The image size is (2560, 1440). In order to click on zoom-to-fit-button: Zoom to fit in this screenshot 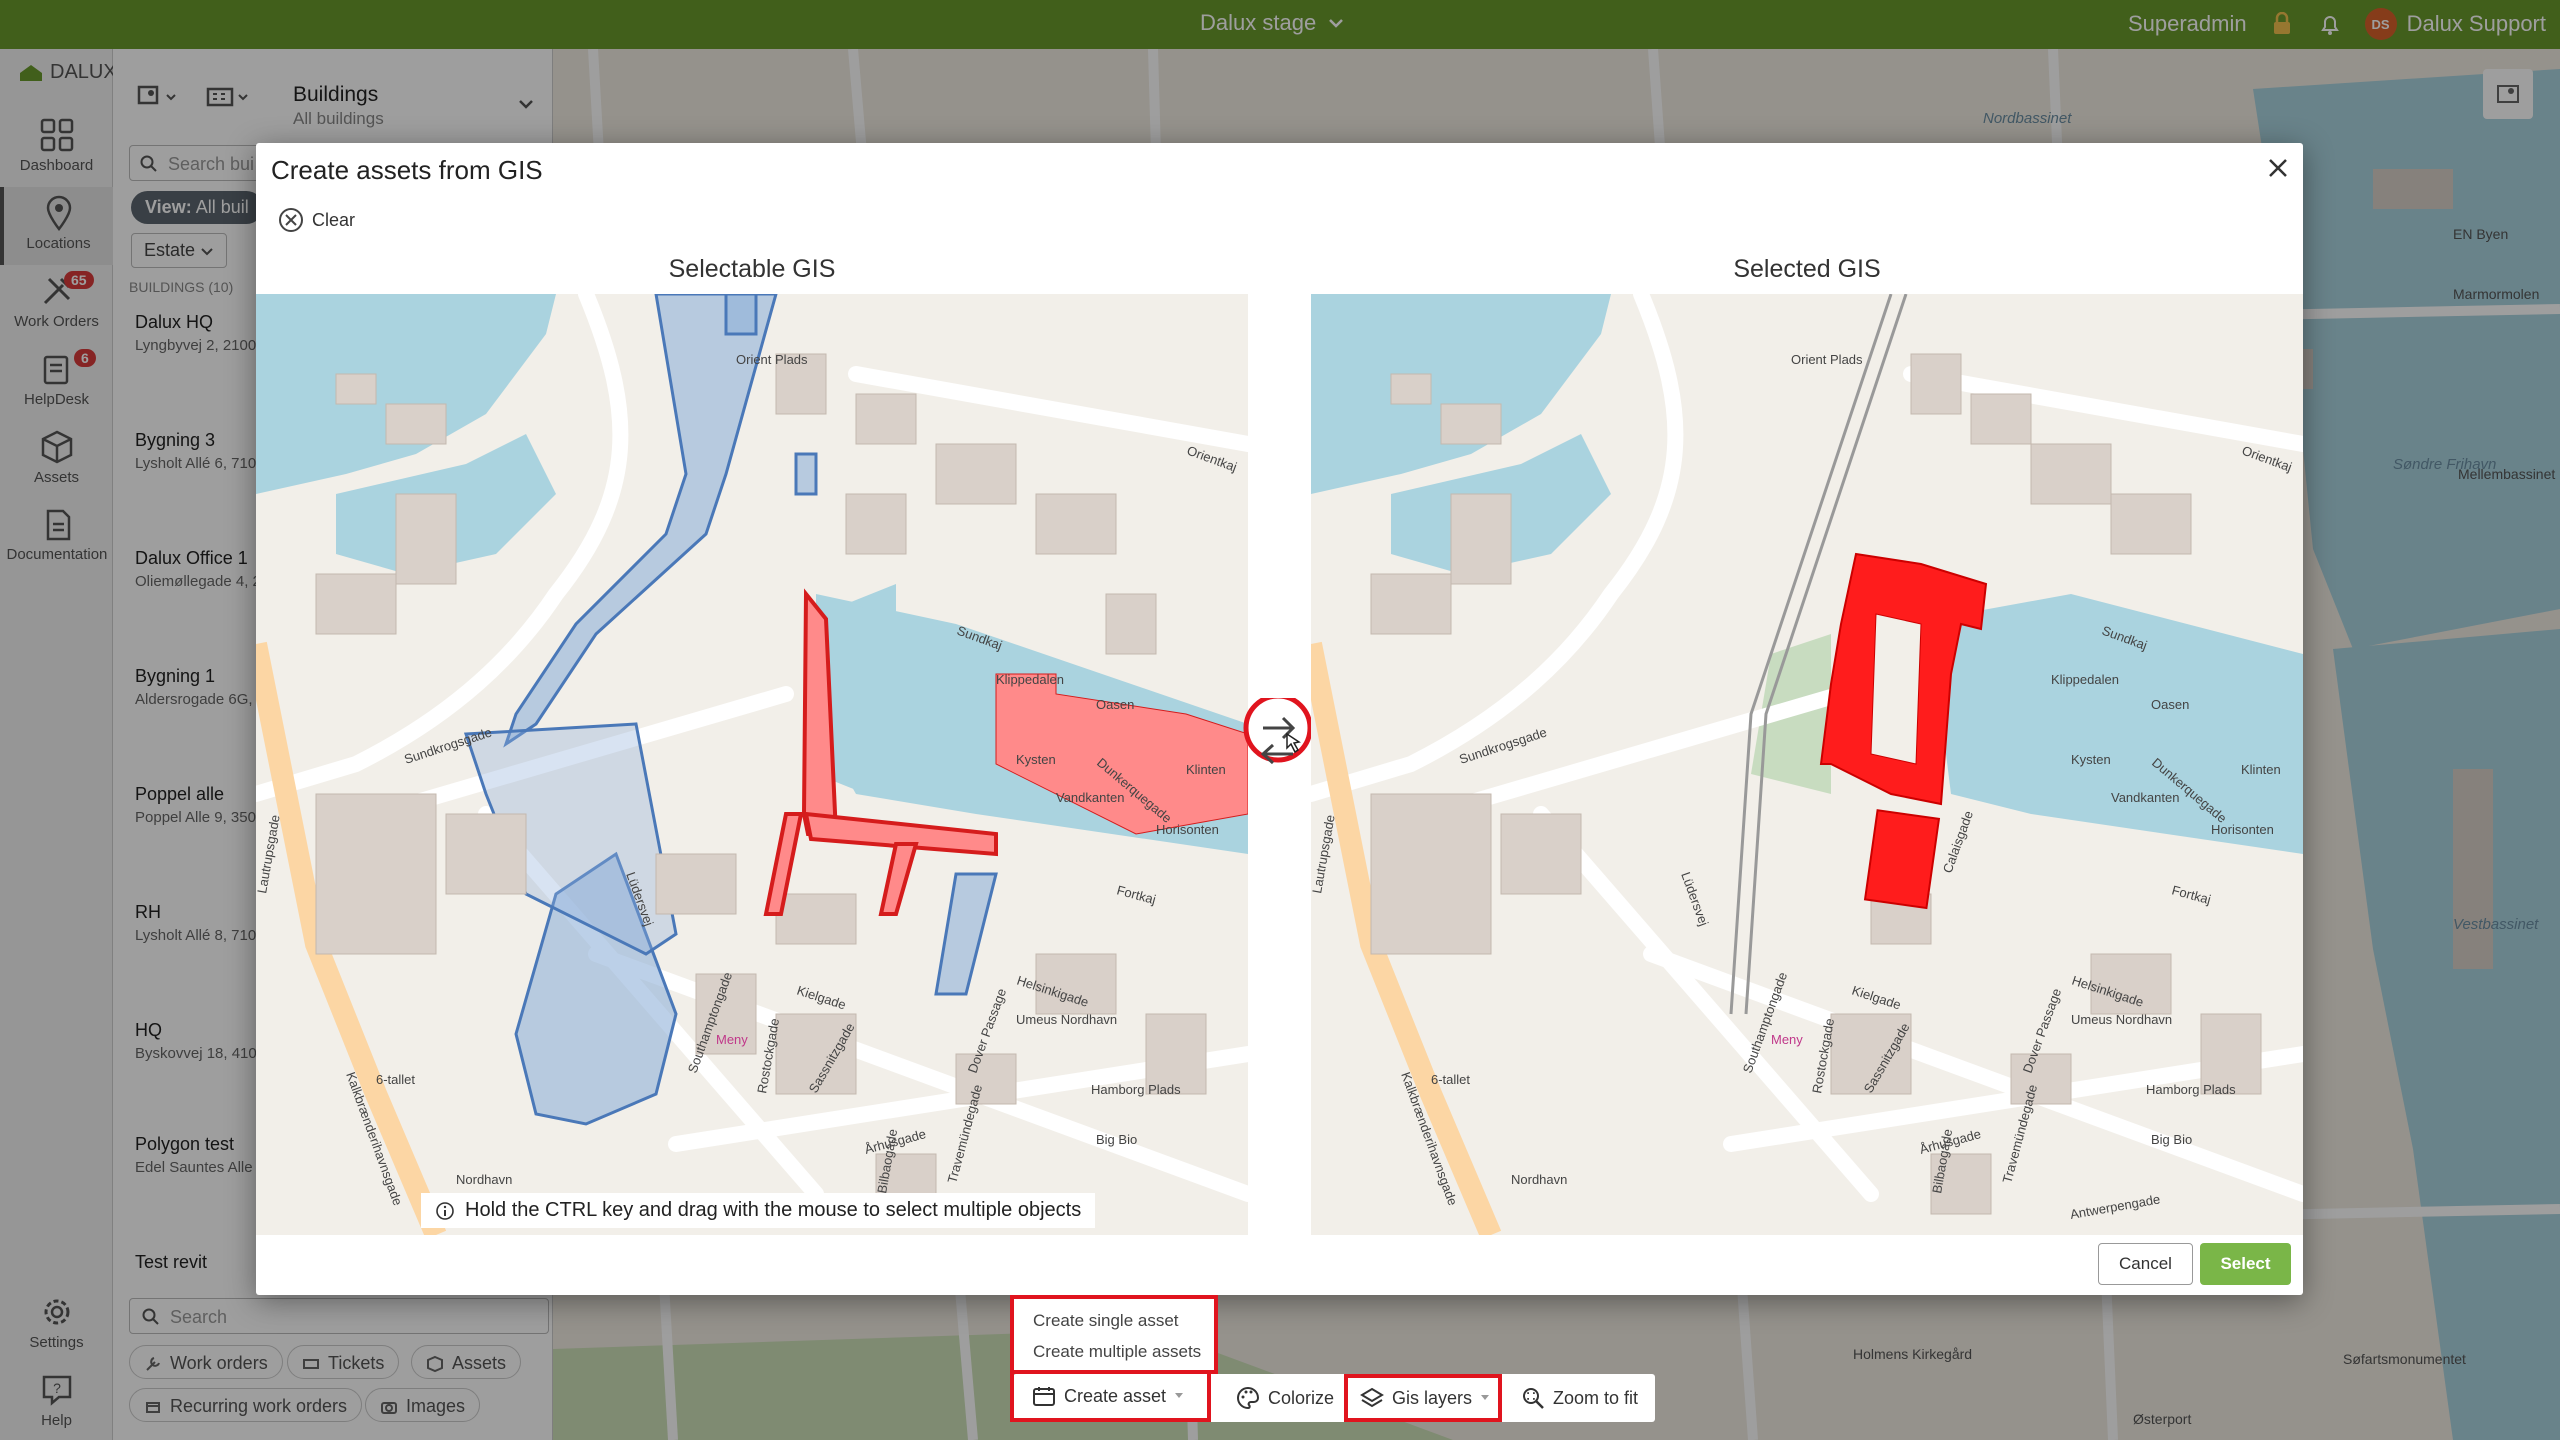, I will do `click(1570, 1398)`.